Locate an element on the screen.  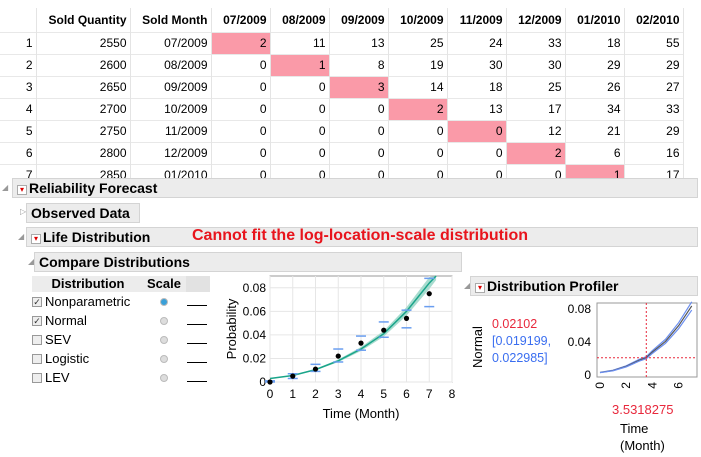
table-cell: 17 is located at coordinates (536, 108).